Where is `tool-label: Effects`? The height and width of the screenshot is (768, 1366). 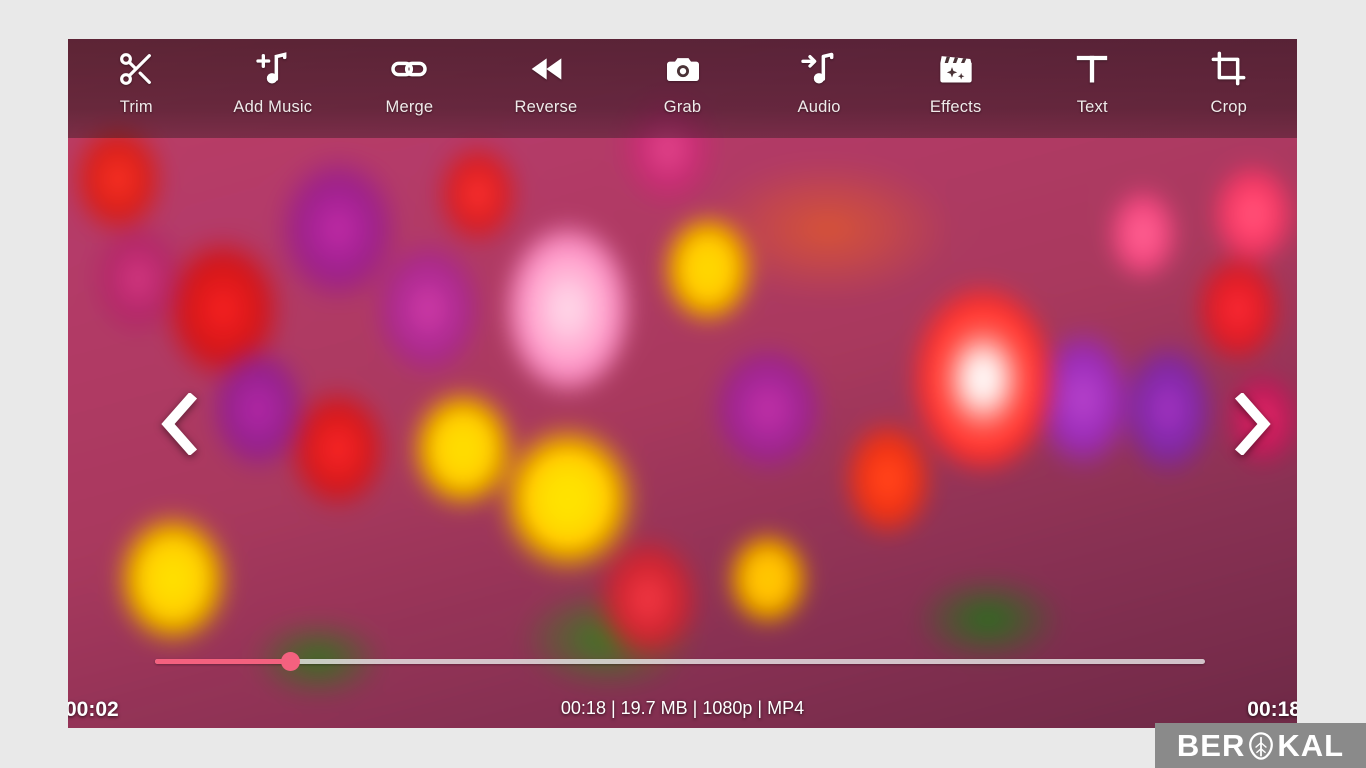 tool-label: Effects is located at coordinates (955, 107).